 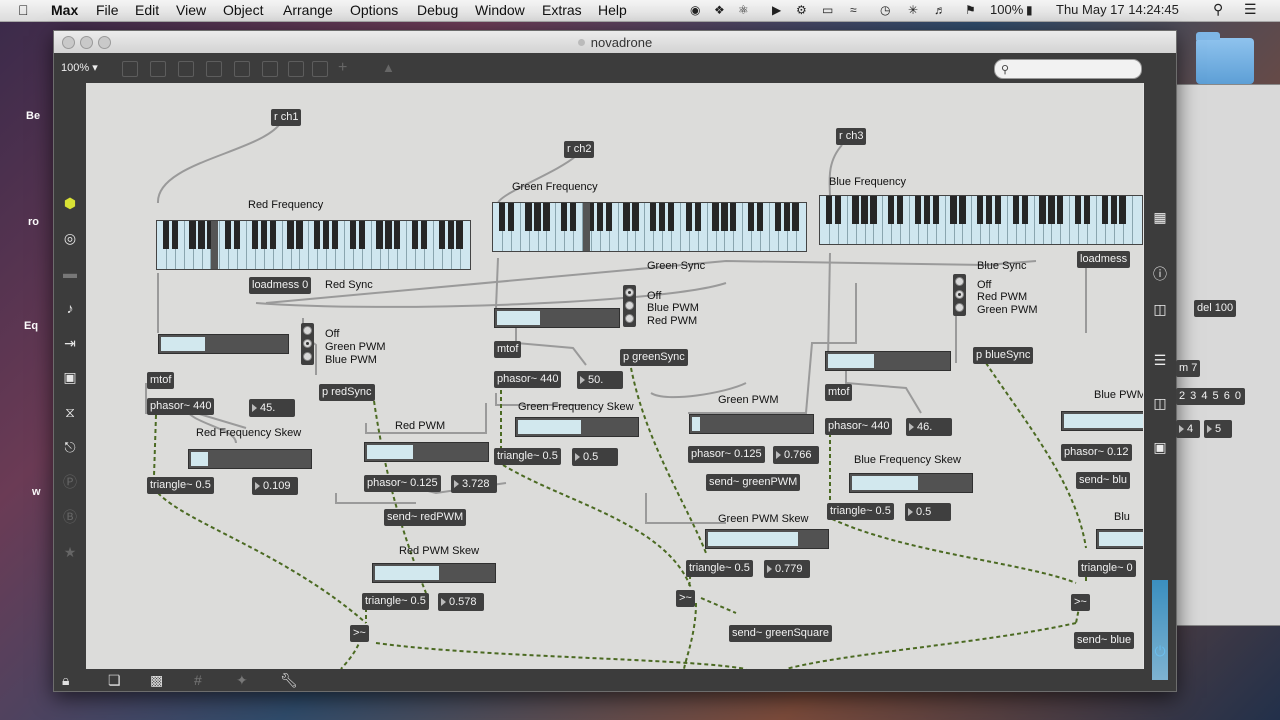 I want to click on spotlight-search-icon: ⚲, so click(x=1218, y=9).